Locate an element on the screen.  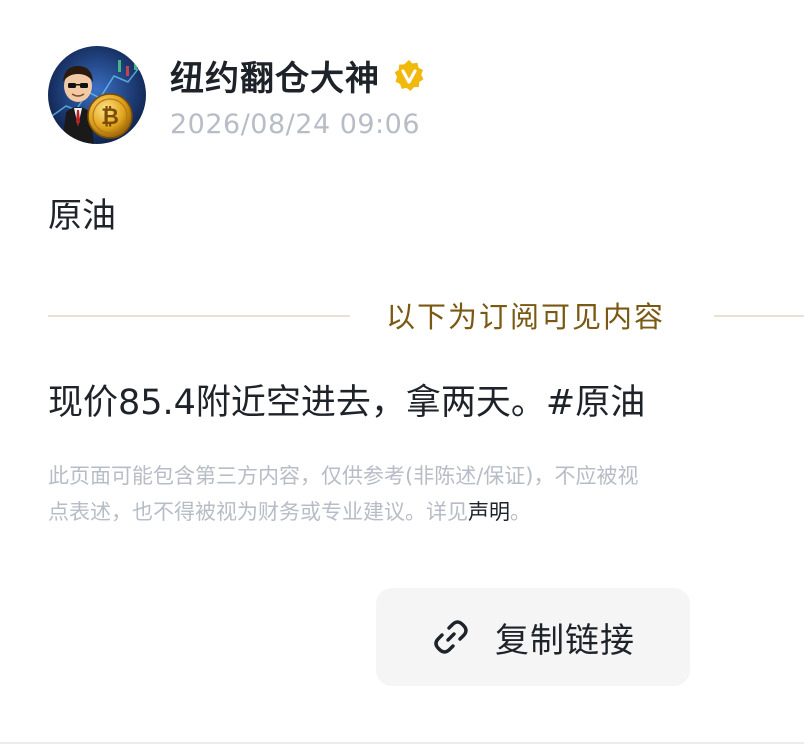
author-info: 纽约翻仓大神 2026/08/24 09:06 is located at coordinates (298, 95).